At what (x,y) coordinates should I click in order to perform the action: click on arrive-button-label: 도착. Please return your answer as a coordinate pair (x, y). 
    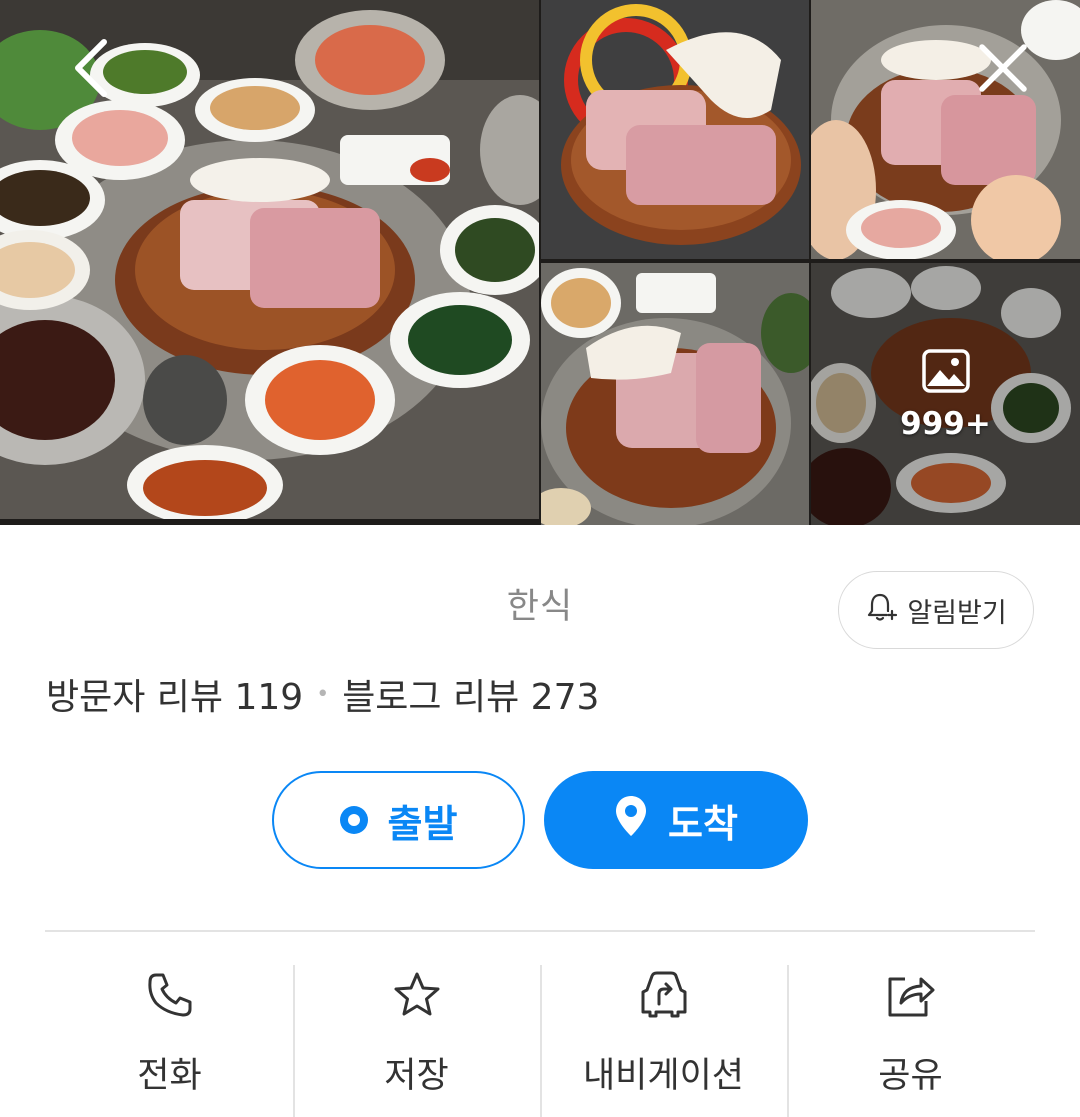
    Looking at the image, I should click on (703, 823).